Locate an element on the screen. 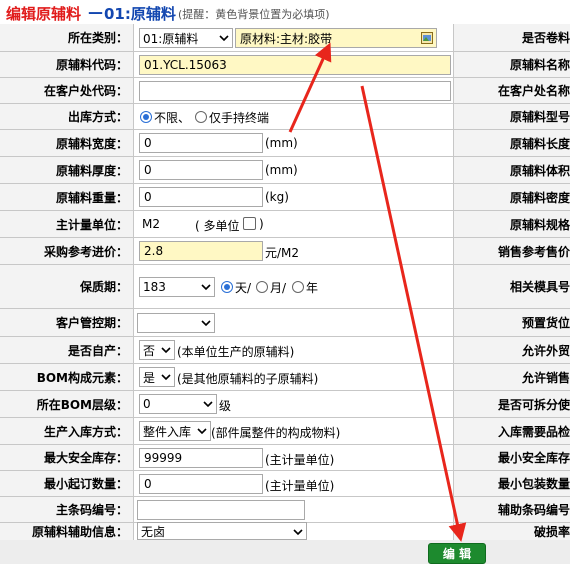  outbound-handheld-radio is located at coordinates (201, 117).